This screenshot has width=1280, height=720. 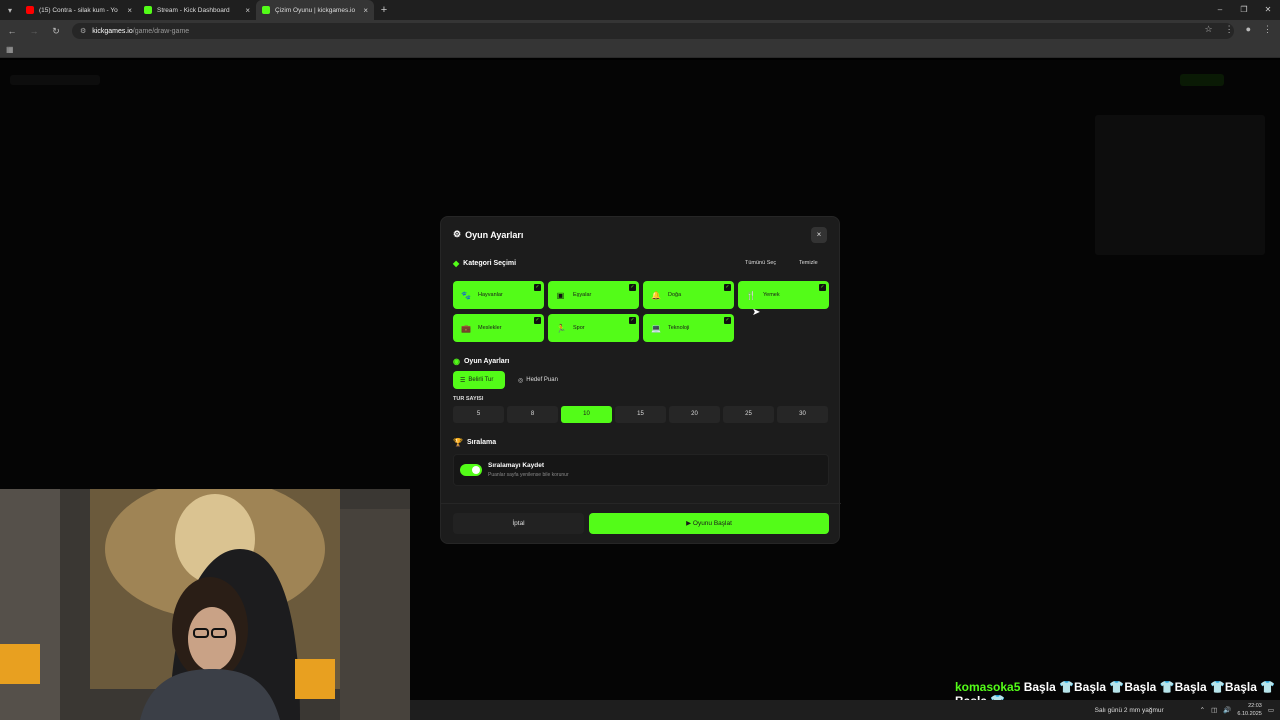 What do you see at coordinates (457, 234) in the screenshot?
I see `gear-icon: ⚙` at bounding box center [457, 234].